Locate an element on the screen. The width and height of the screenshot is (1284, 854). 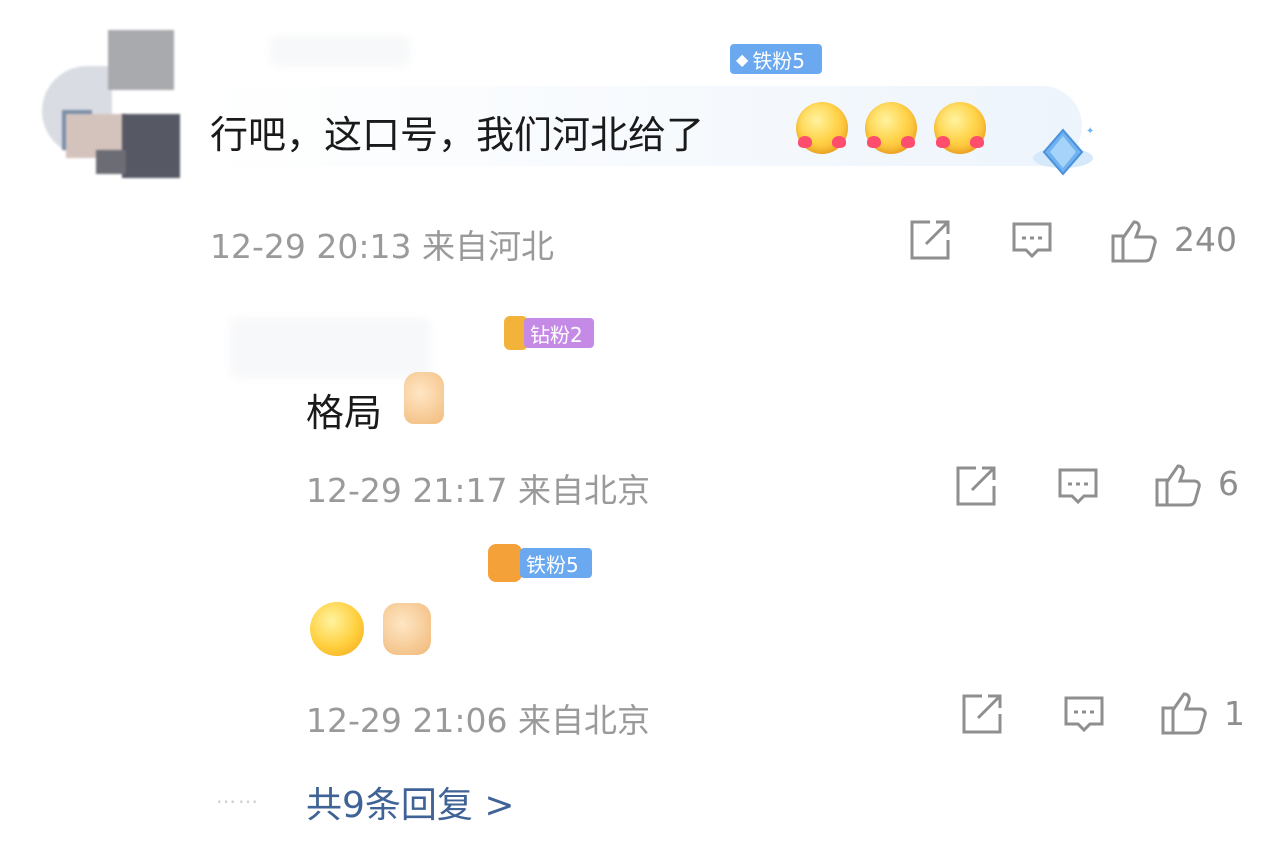
comment-meta: 12-29 20:13 来自河北 is located at coordinates (382, 246).